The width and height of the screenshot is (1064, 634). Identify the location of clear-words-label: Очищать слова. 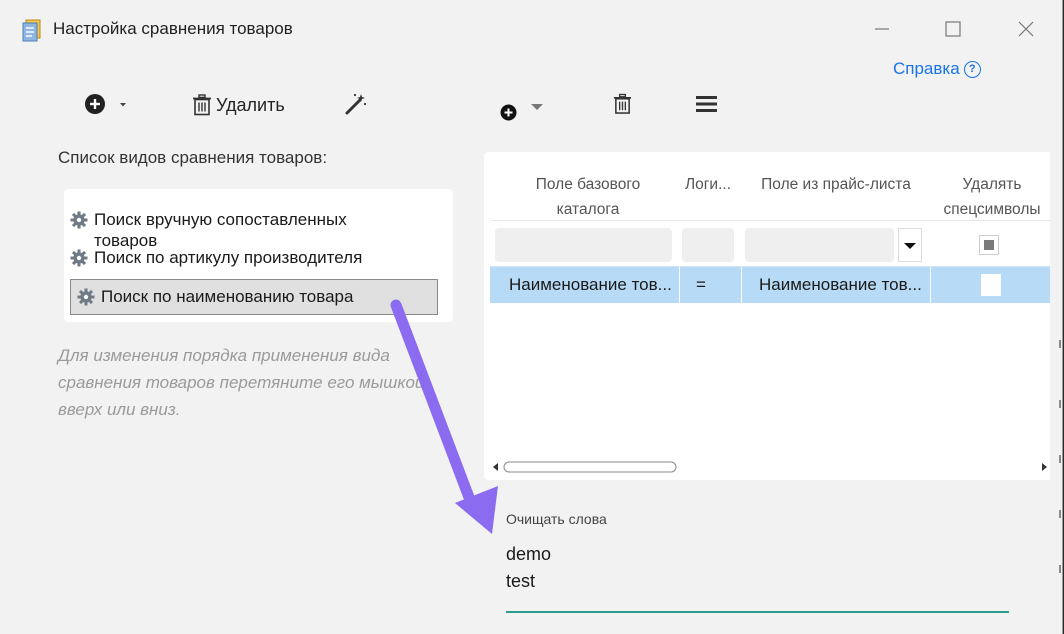
(556, 519).